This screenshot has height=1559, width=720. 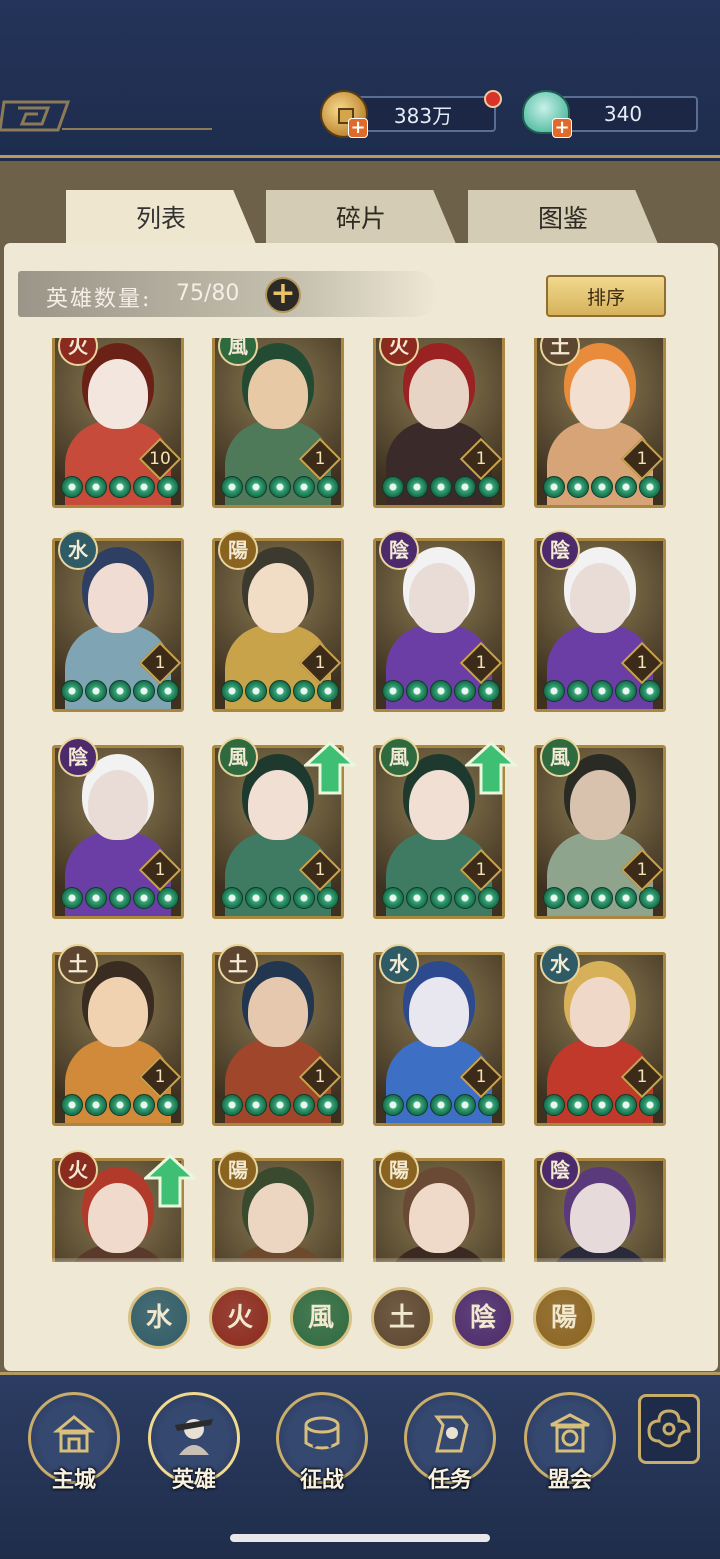 I want to click on element-filter-button: 土, so click(x=402, y=1318).